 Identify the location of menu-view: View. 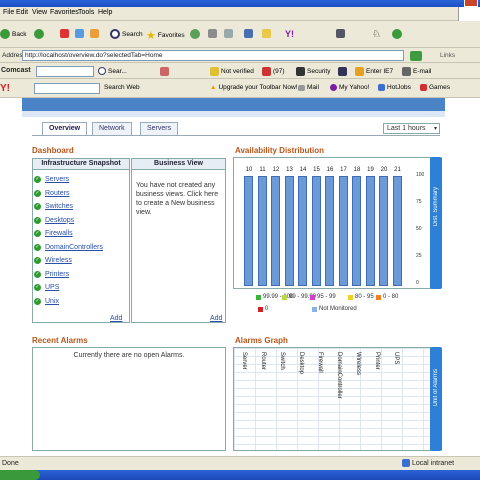
(39, 12).